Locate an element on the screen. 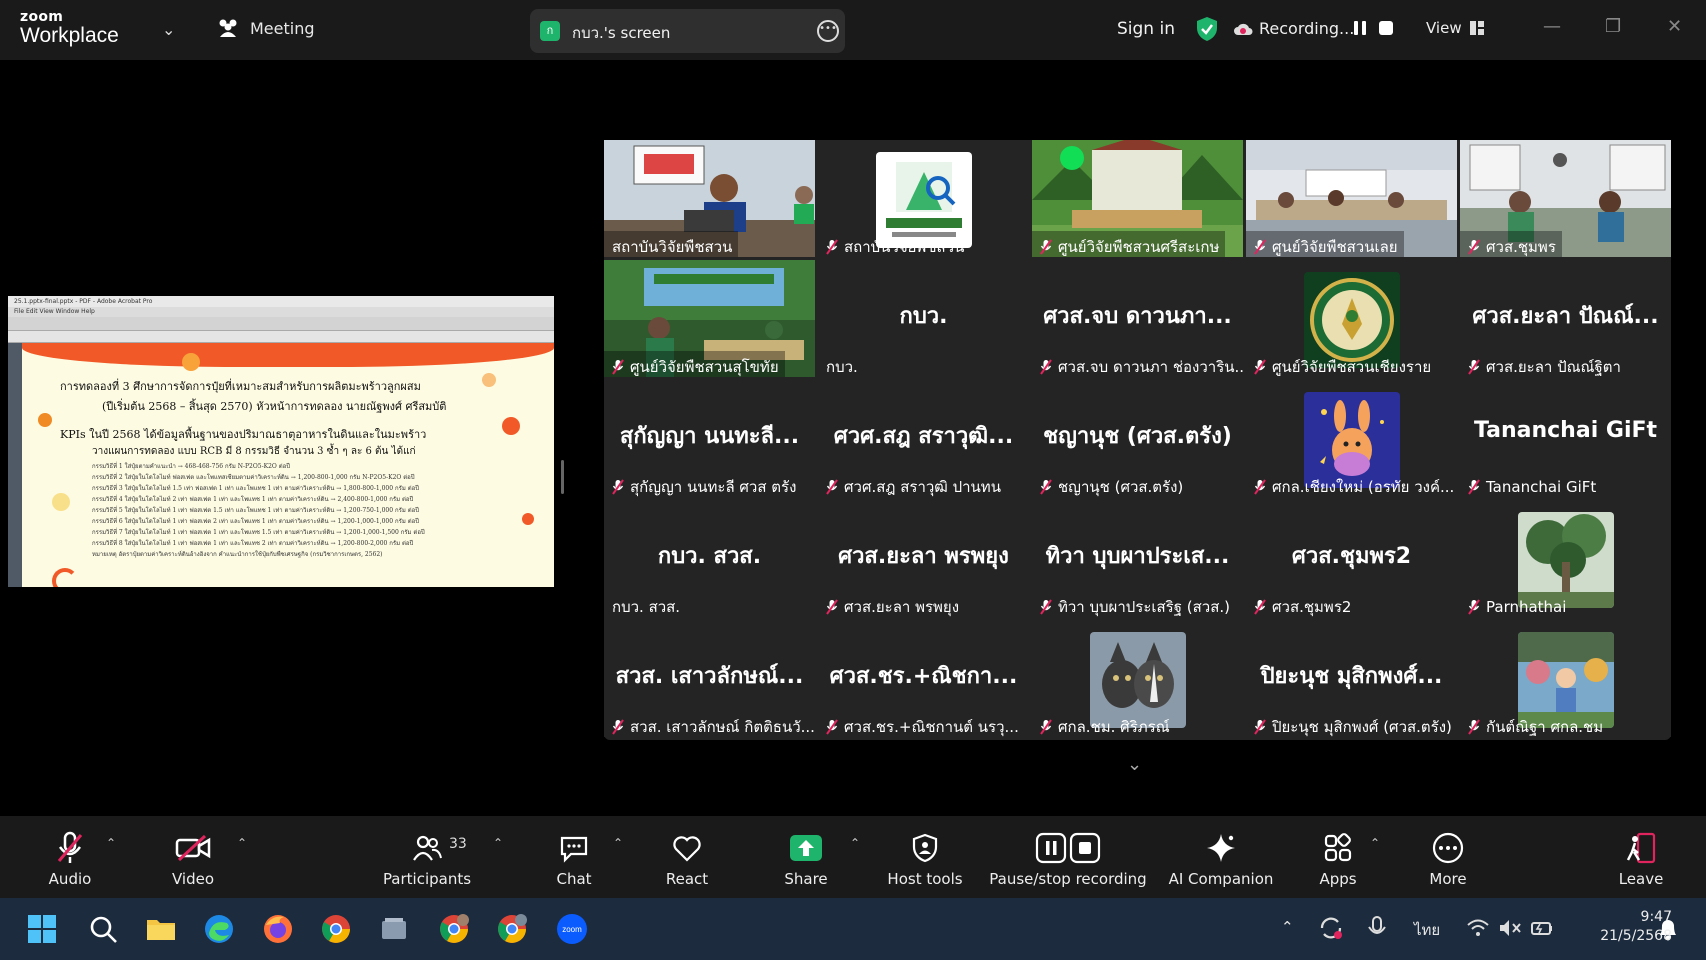 The width and height of the screenshot is (1706, 960). zoom-app-icon: zoom is located at coordinates (572, 929).